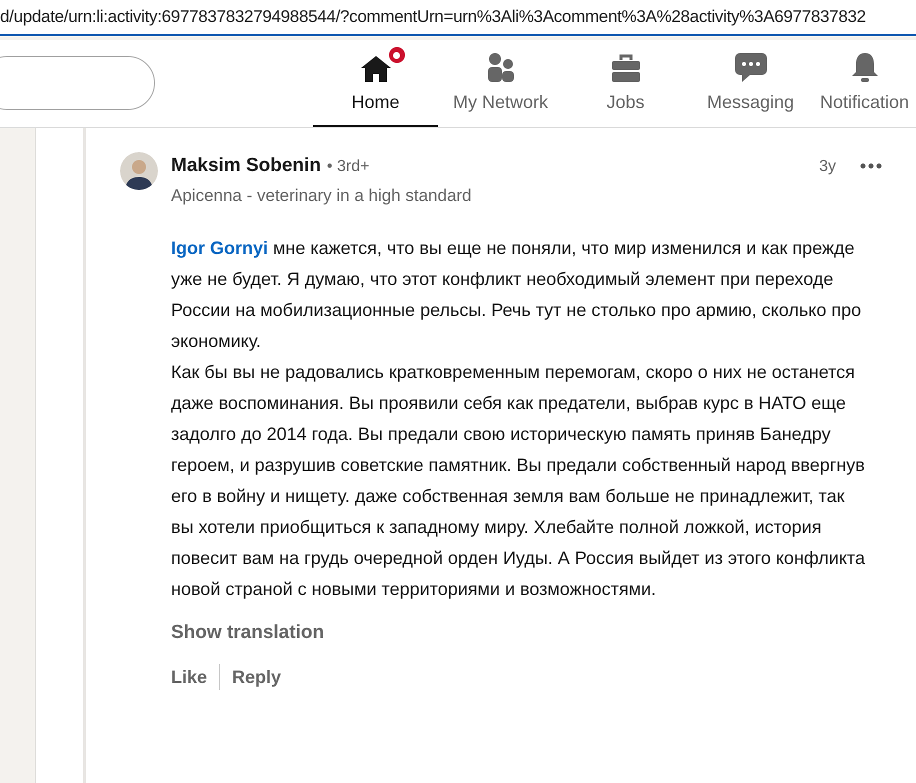  I want to click on search-field, so click(77, 83).